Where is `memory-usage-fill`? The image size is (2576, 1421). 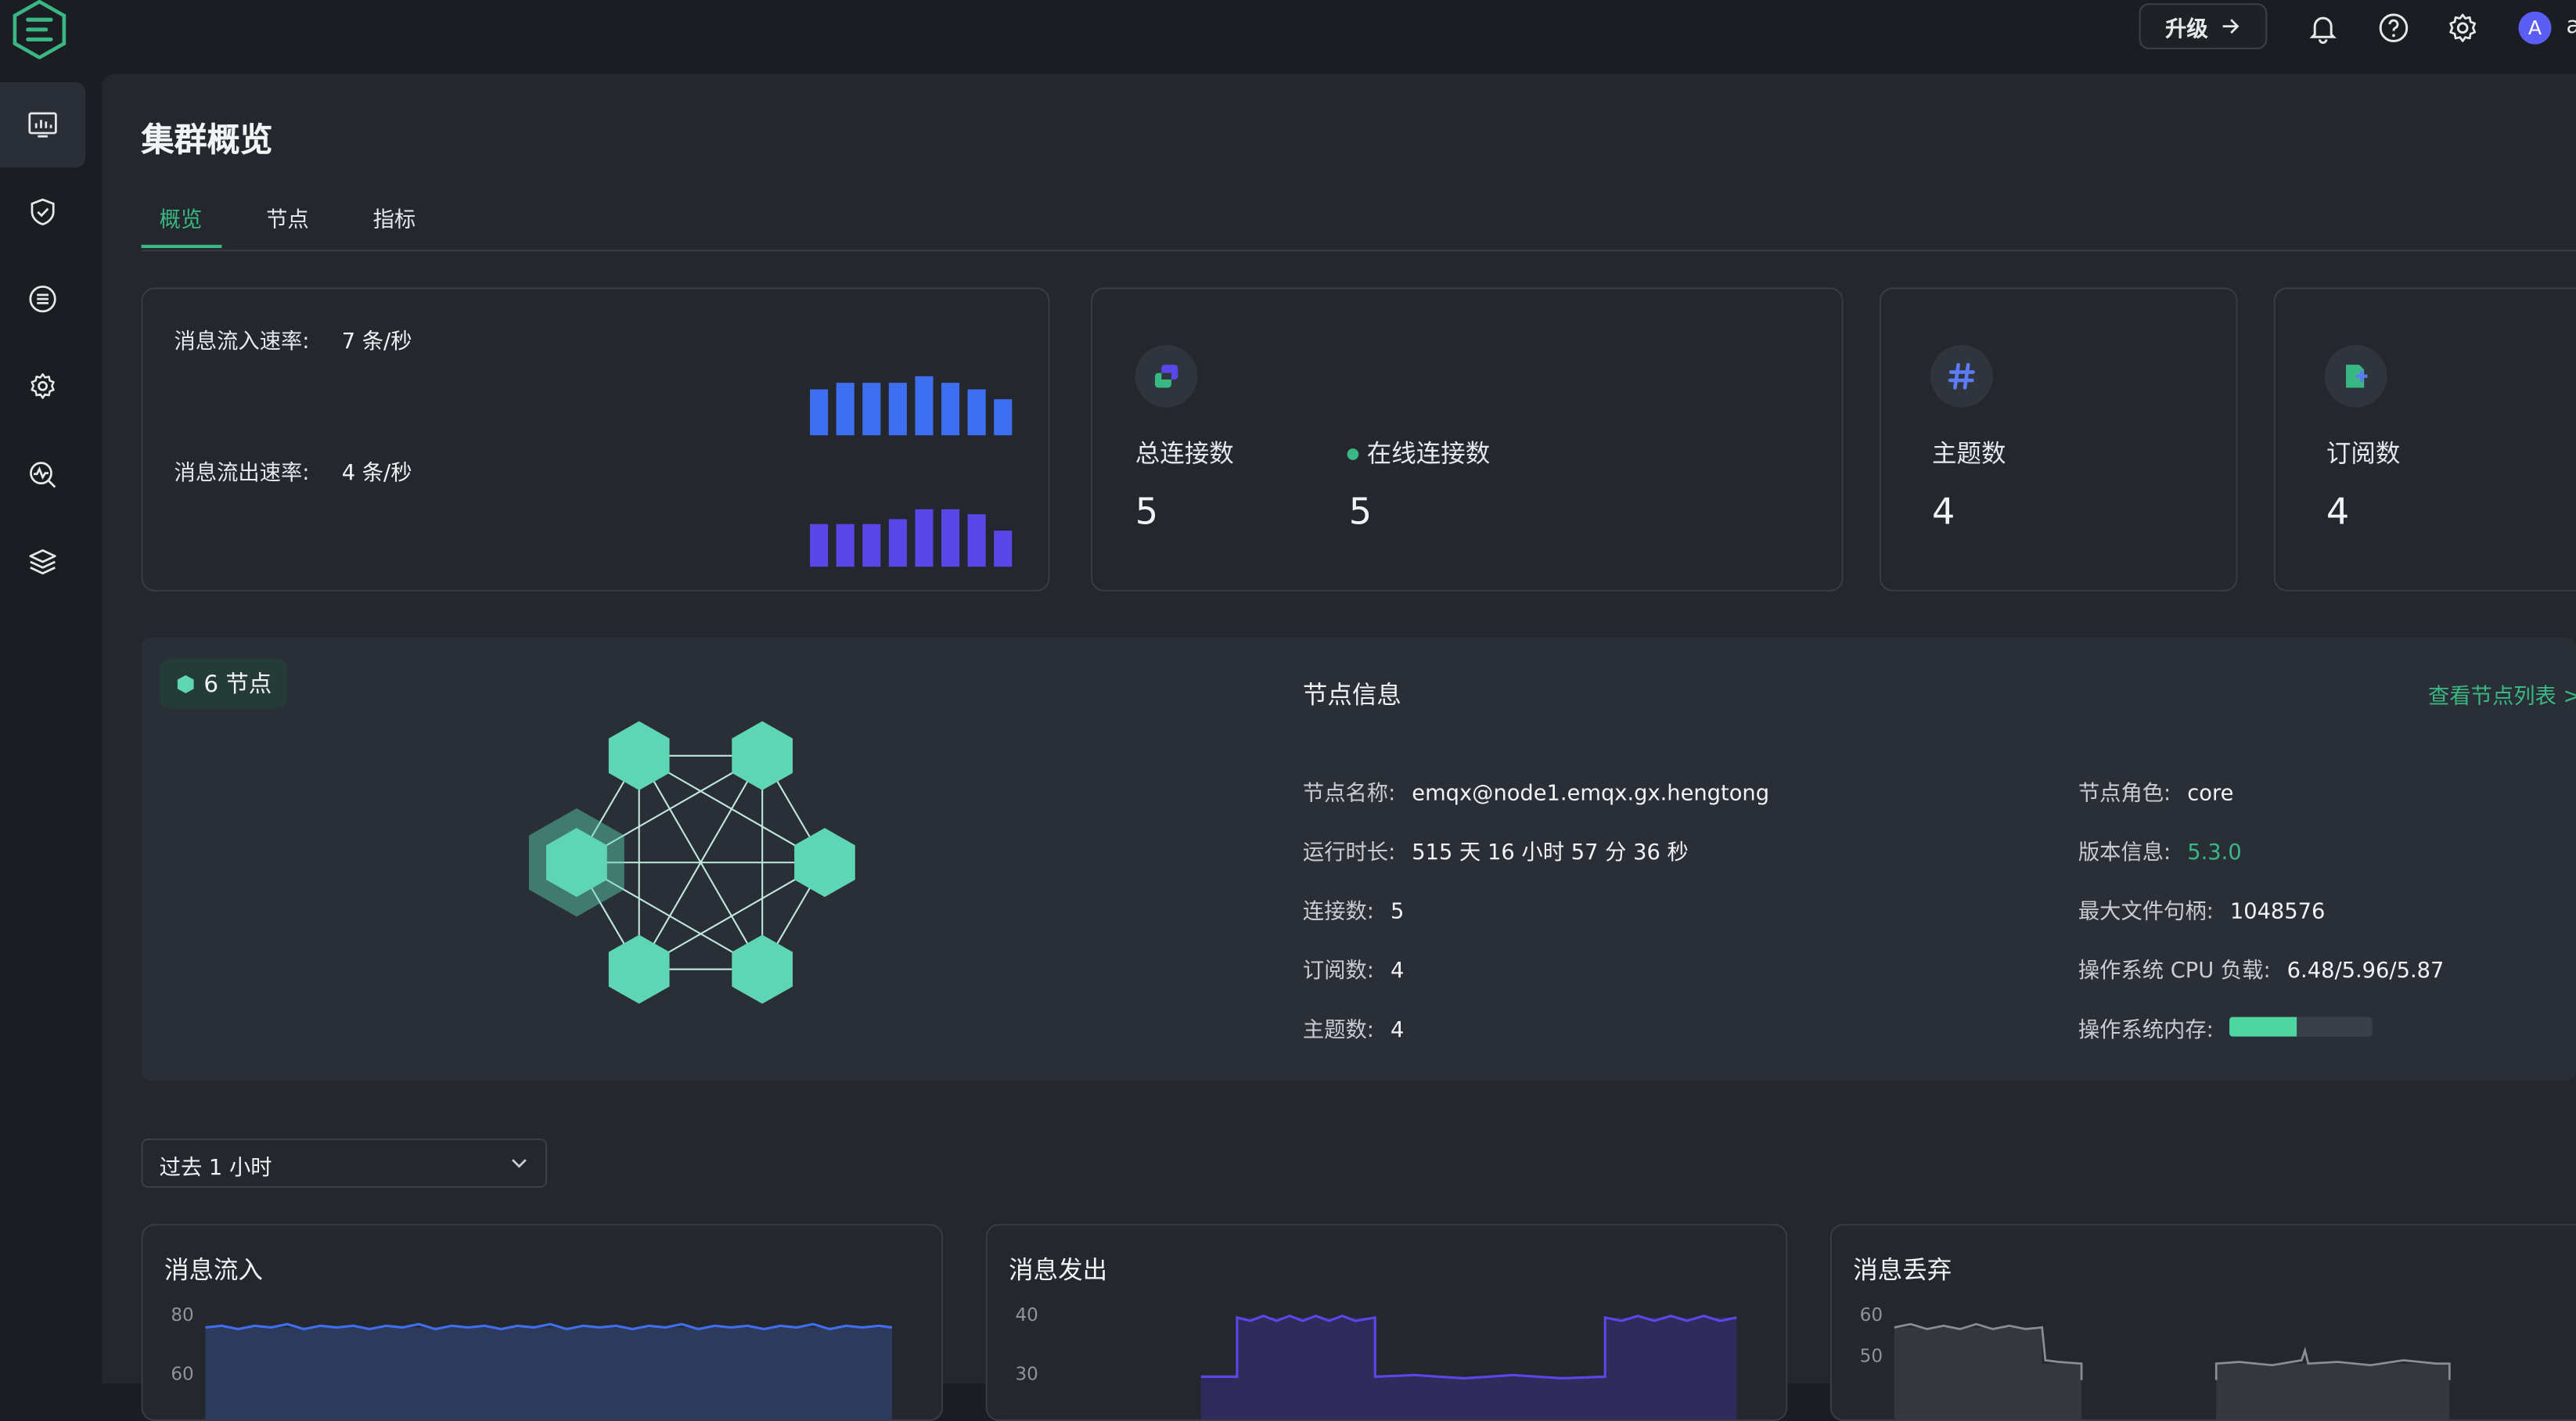
memory-usage-fill is located at coordinates (2263, 1026).